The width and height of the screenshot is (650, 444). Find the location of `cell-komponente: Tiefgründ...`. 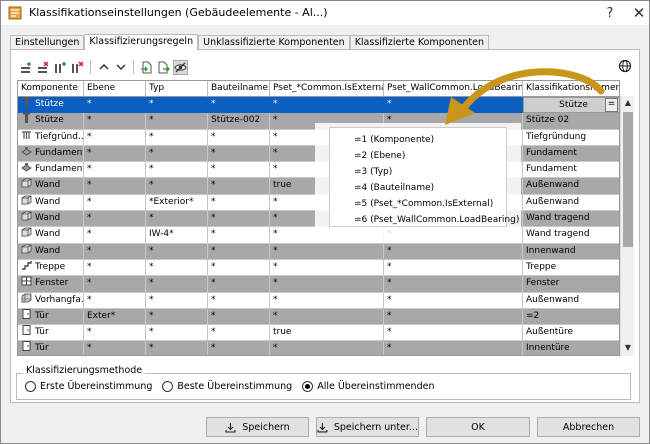

cell-komponente: Tiefgründ... is located at coordinates (51, 137).